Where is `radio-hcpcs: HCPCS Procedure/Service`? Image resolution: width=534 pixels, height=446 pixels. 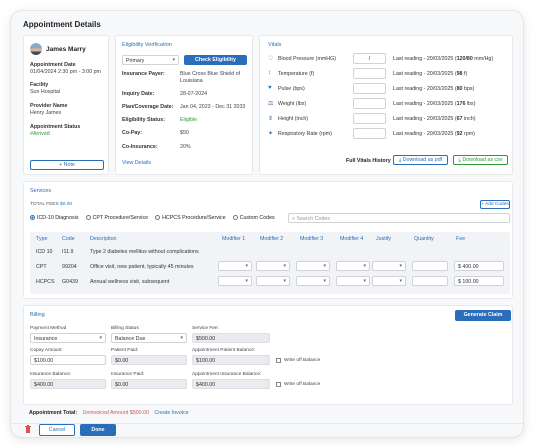
radio-hcpcs: HCPCS Procedure/Service is located at coordinates (190, 218).